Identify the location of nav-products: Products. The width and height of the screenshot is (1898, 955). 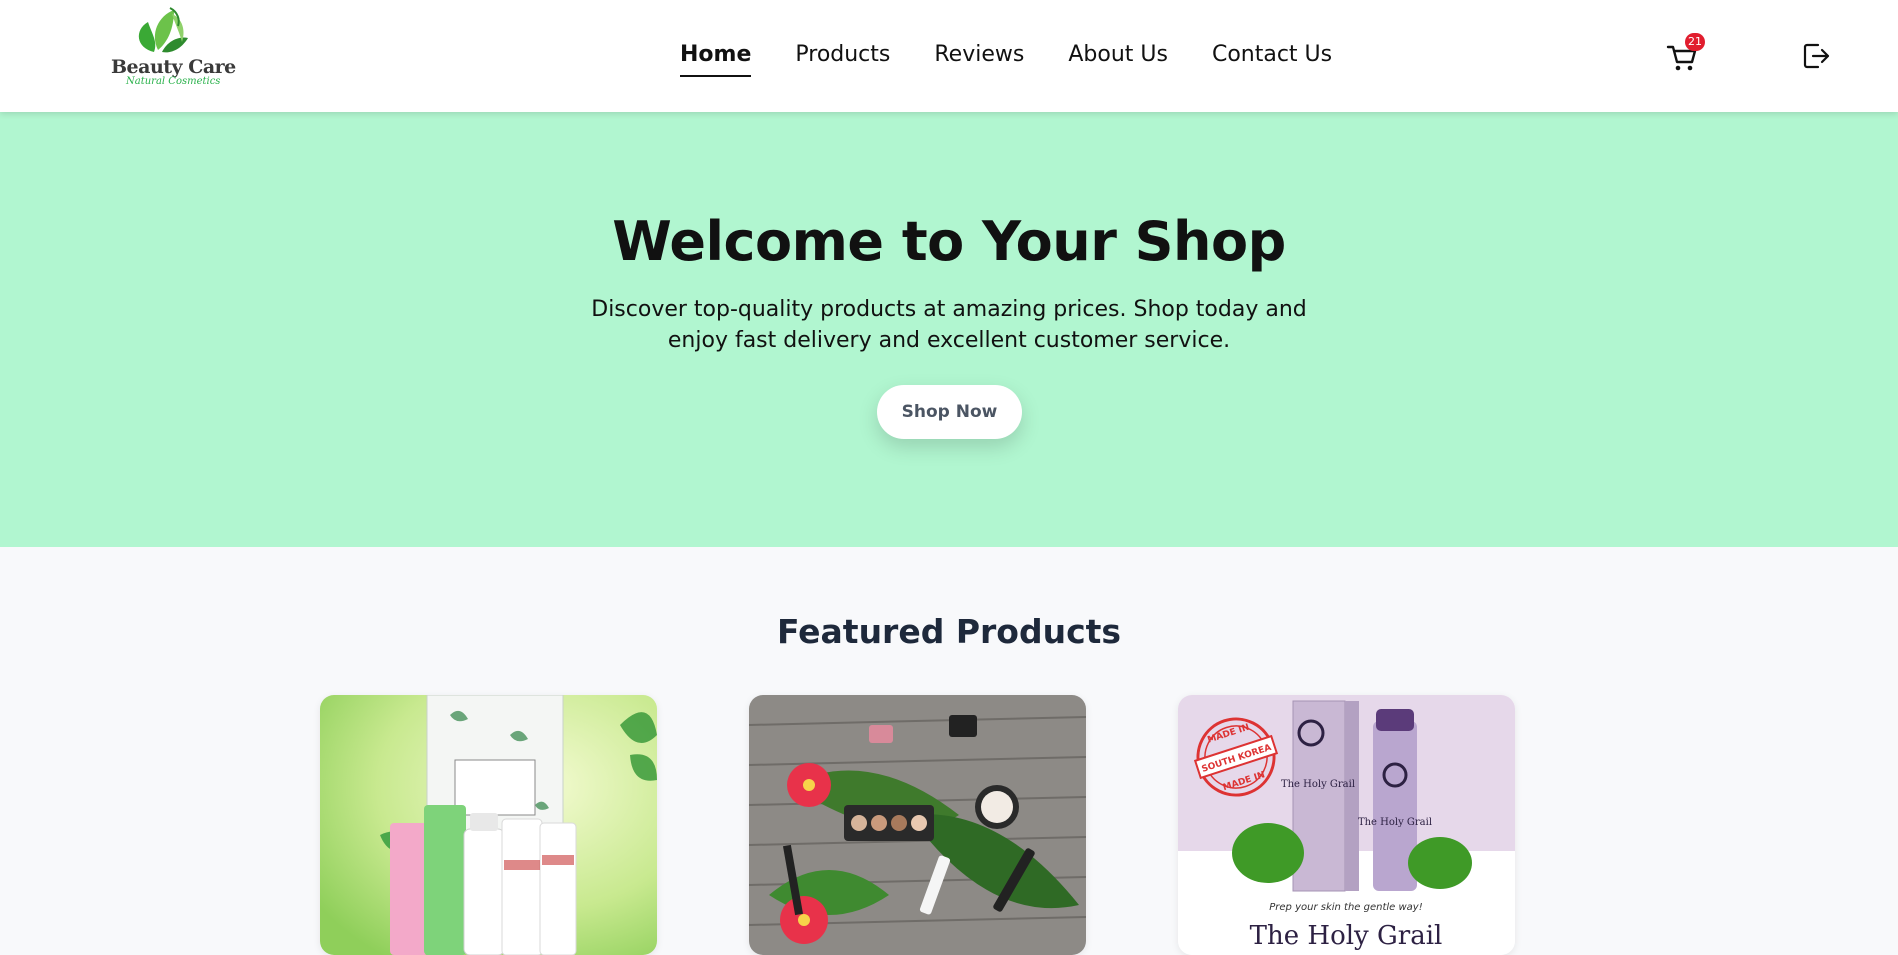
(842, 55).